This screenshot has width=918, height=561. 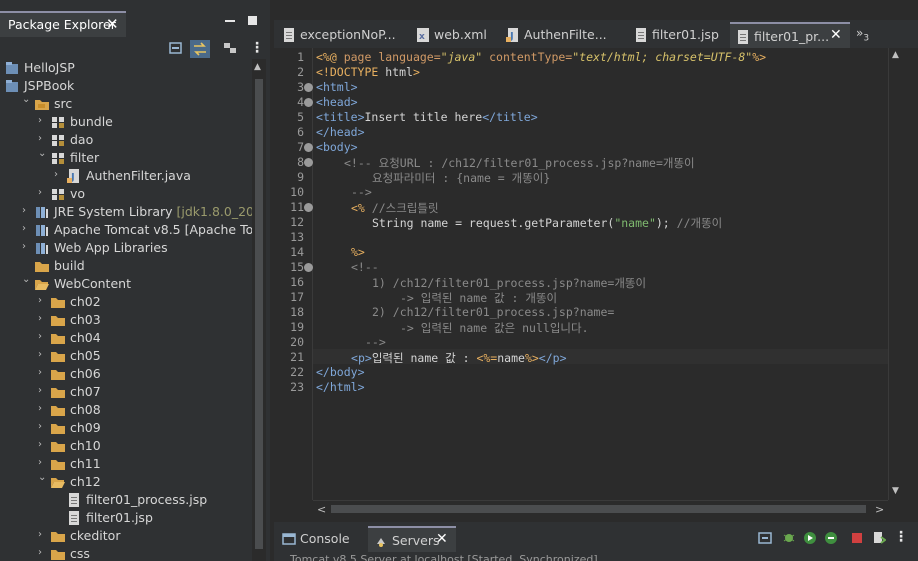 I want to click on collapse-all-icon, so click(x=176, y=48).